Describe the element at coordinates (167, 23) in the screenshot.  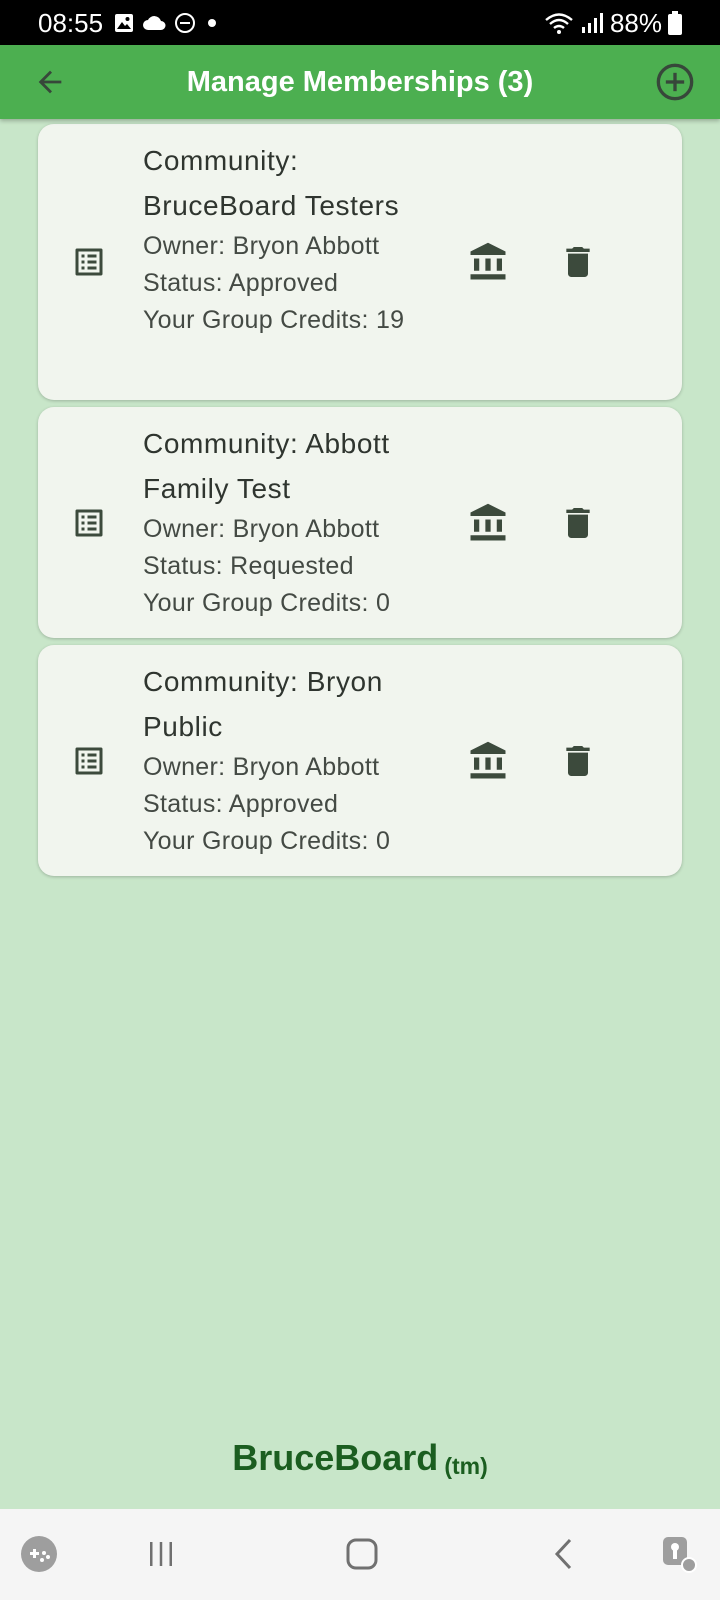
I see `notification-icons` at that location.